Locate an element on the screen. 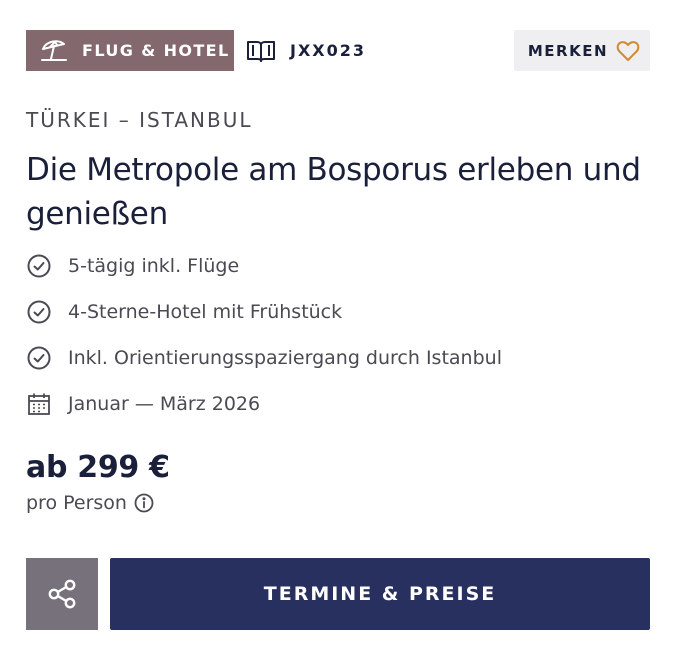 Image resolution: width=678 pixels, height=648 pixels. feature-item: 5-tägig inkl. Flüge is located at coordinates (264, 266).